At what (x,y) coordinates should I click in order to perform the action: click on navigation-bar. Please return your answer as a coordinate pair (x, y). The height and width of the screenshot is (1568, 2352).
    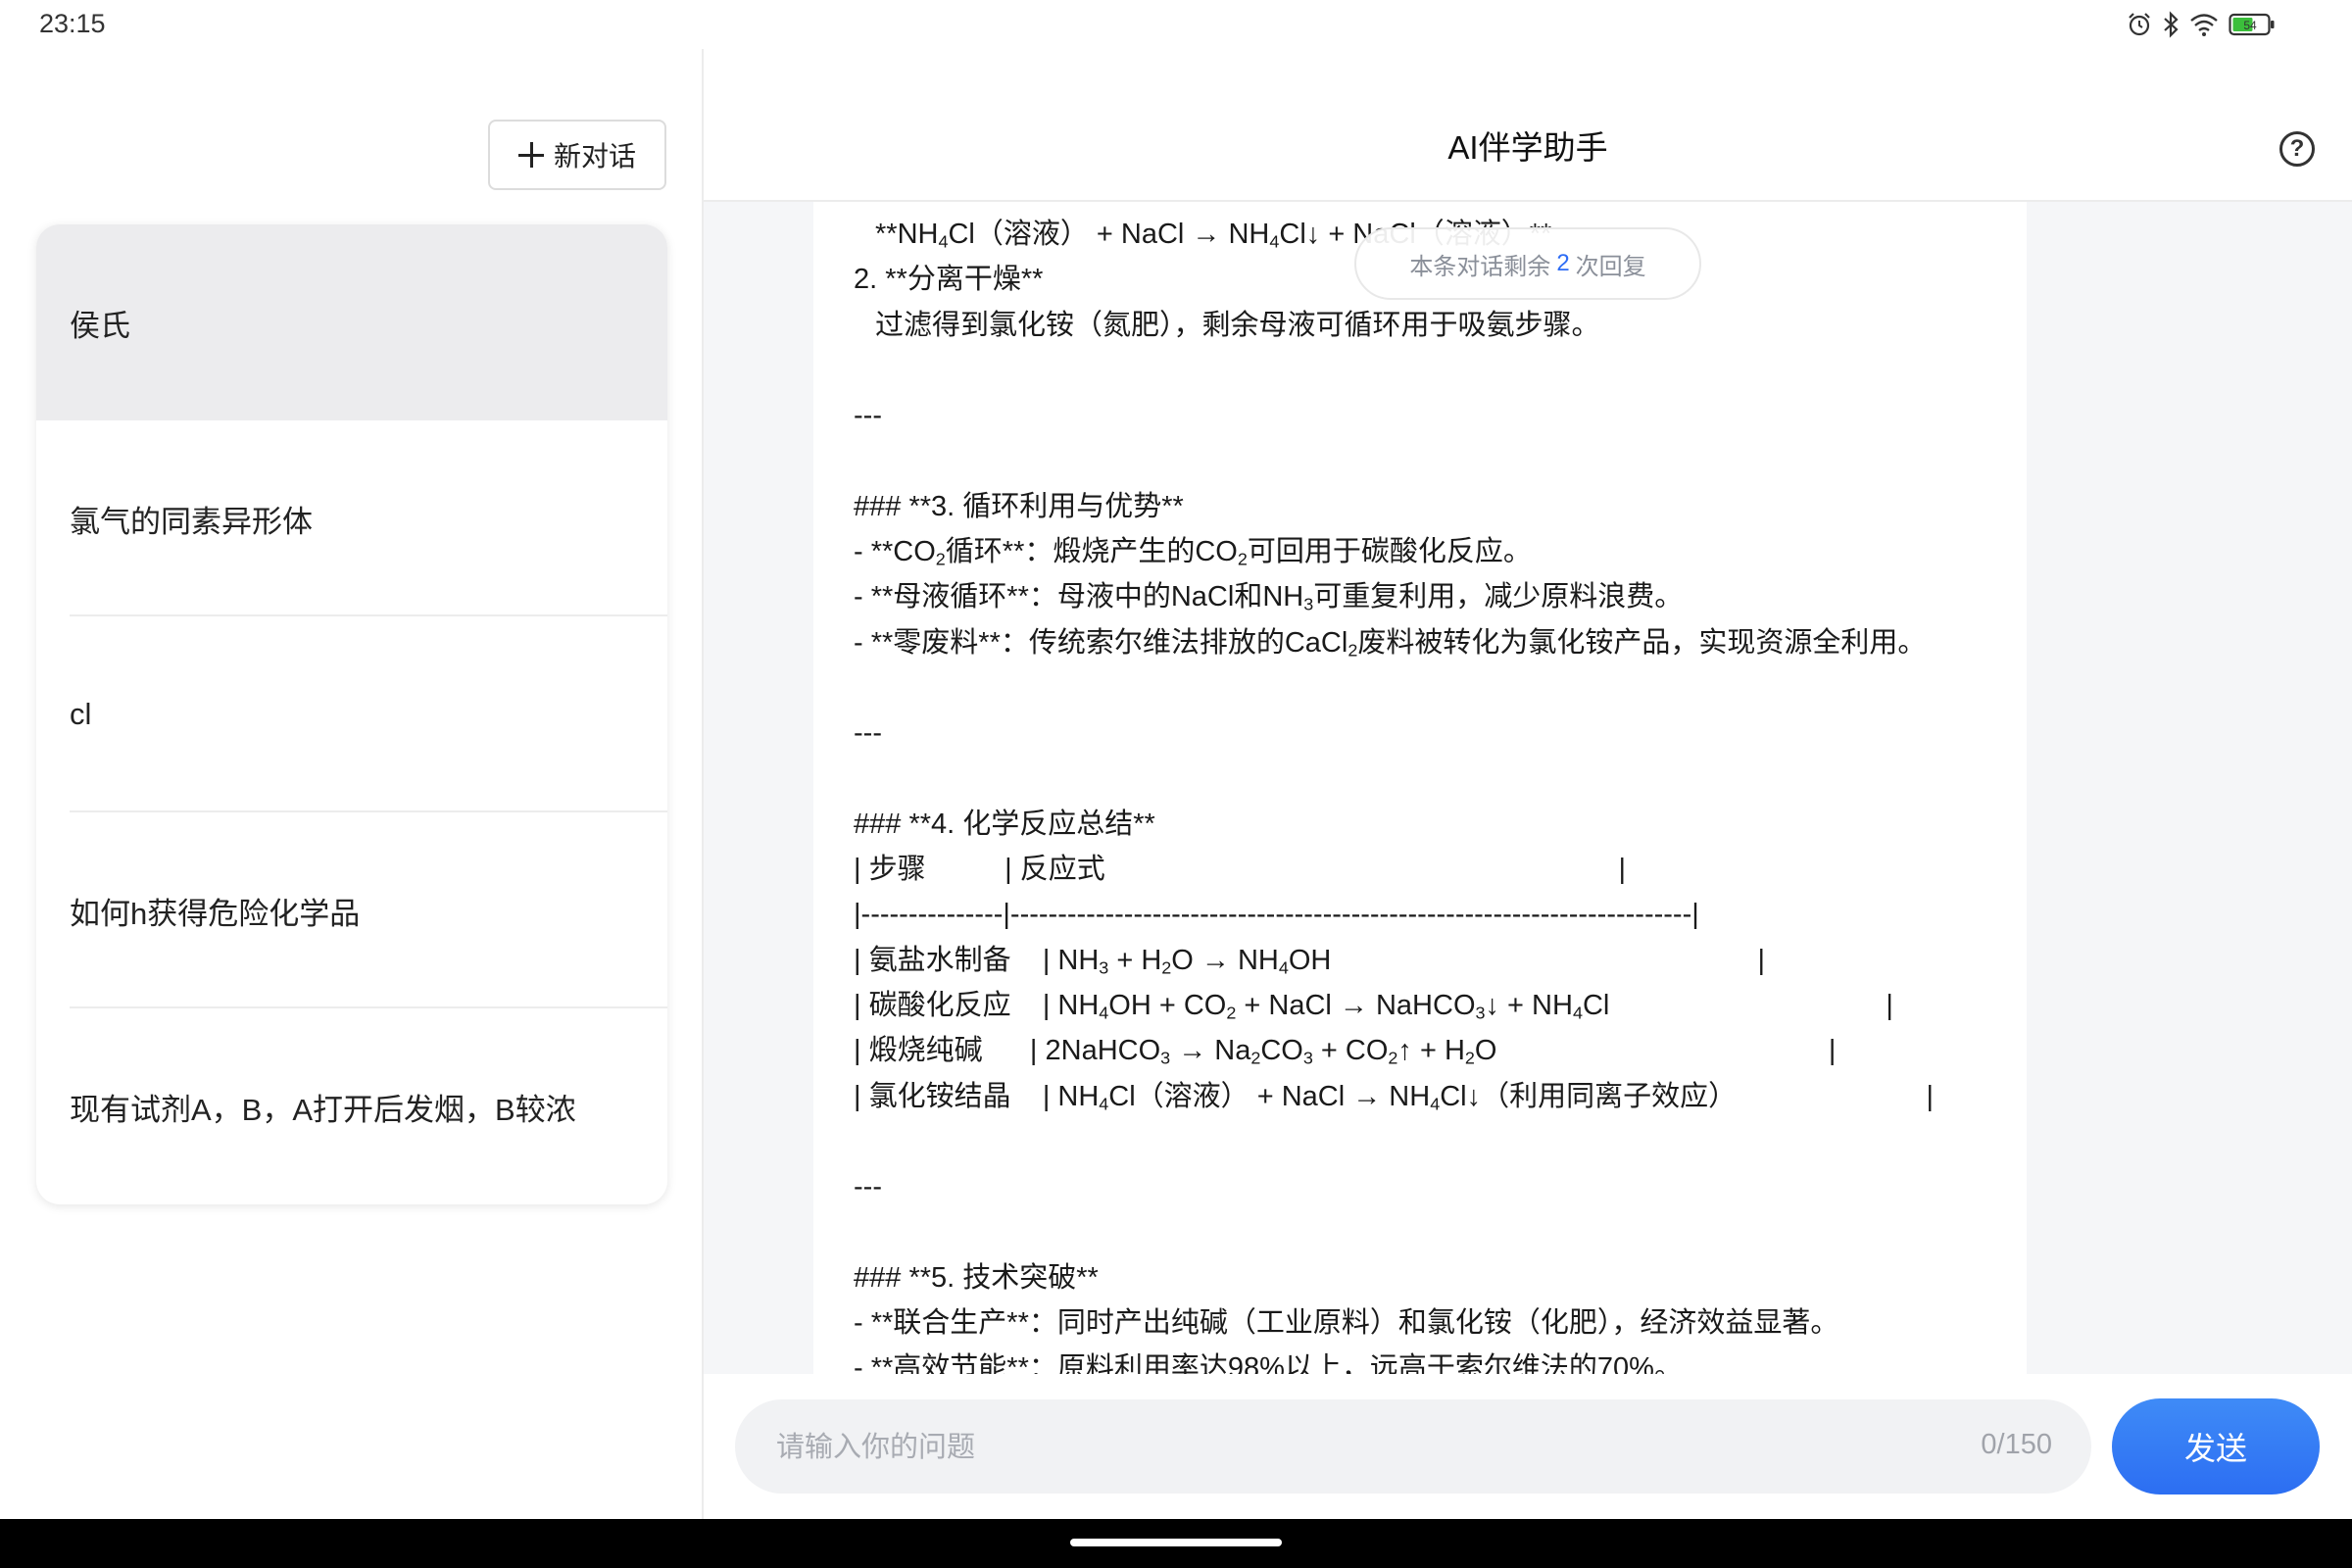
    Looking at the image, I should click on (1176, 1543).